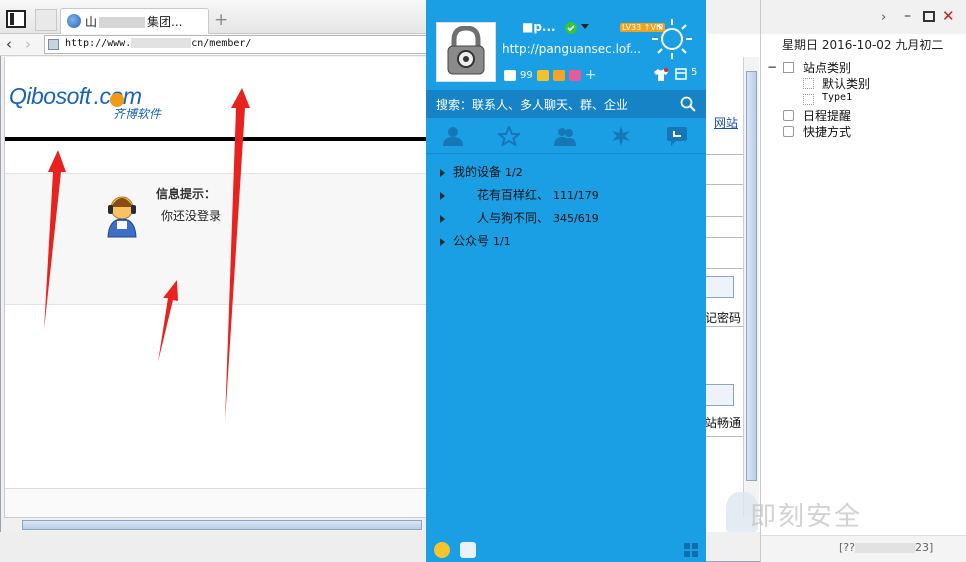 The height and width of the screenshot is (562, 966). I want to click on qq-tabs, so click(566, 136).